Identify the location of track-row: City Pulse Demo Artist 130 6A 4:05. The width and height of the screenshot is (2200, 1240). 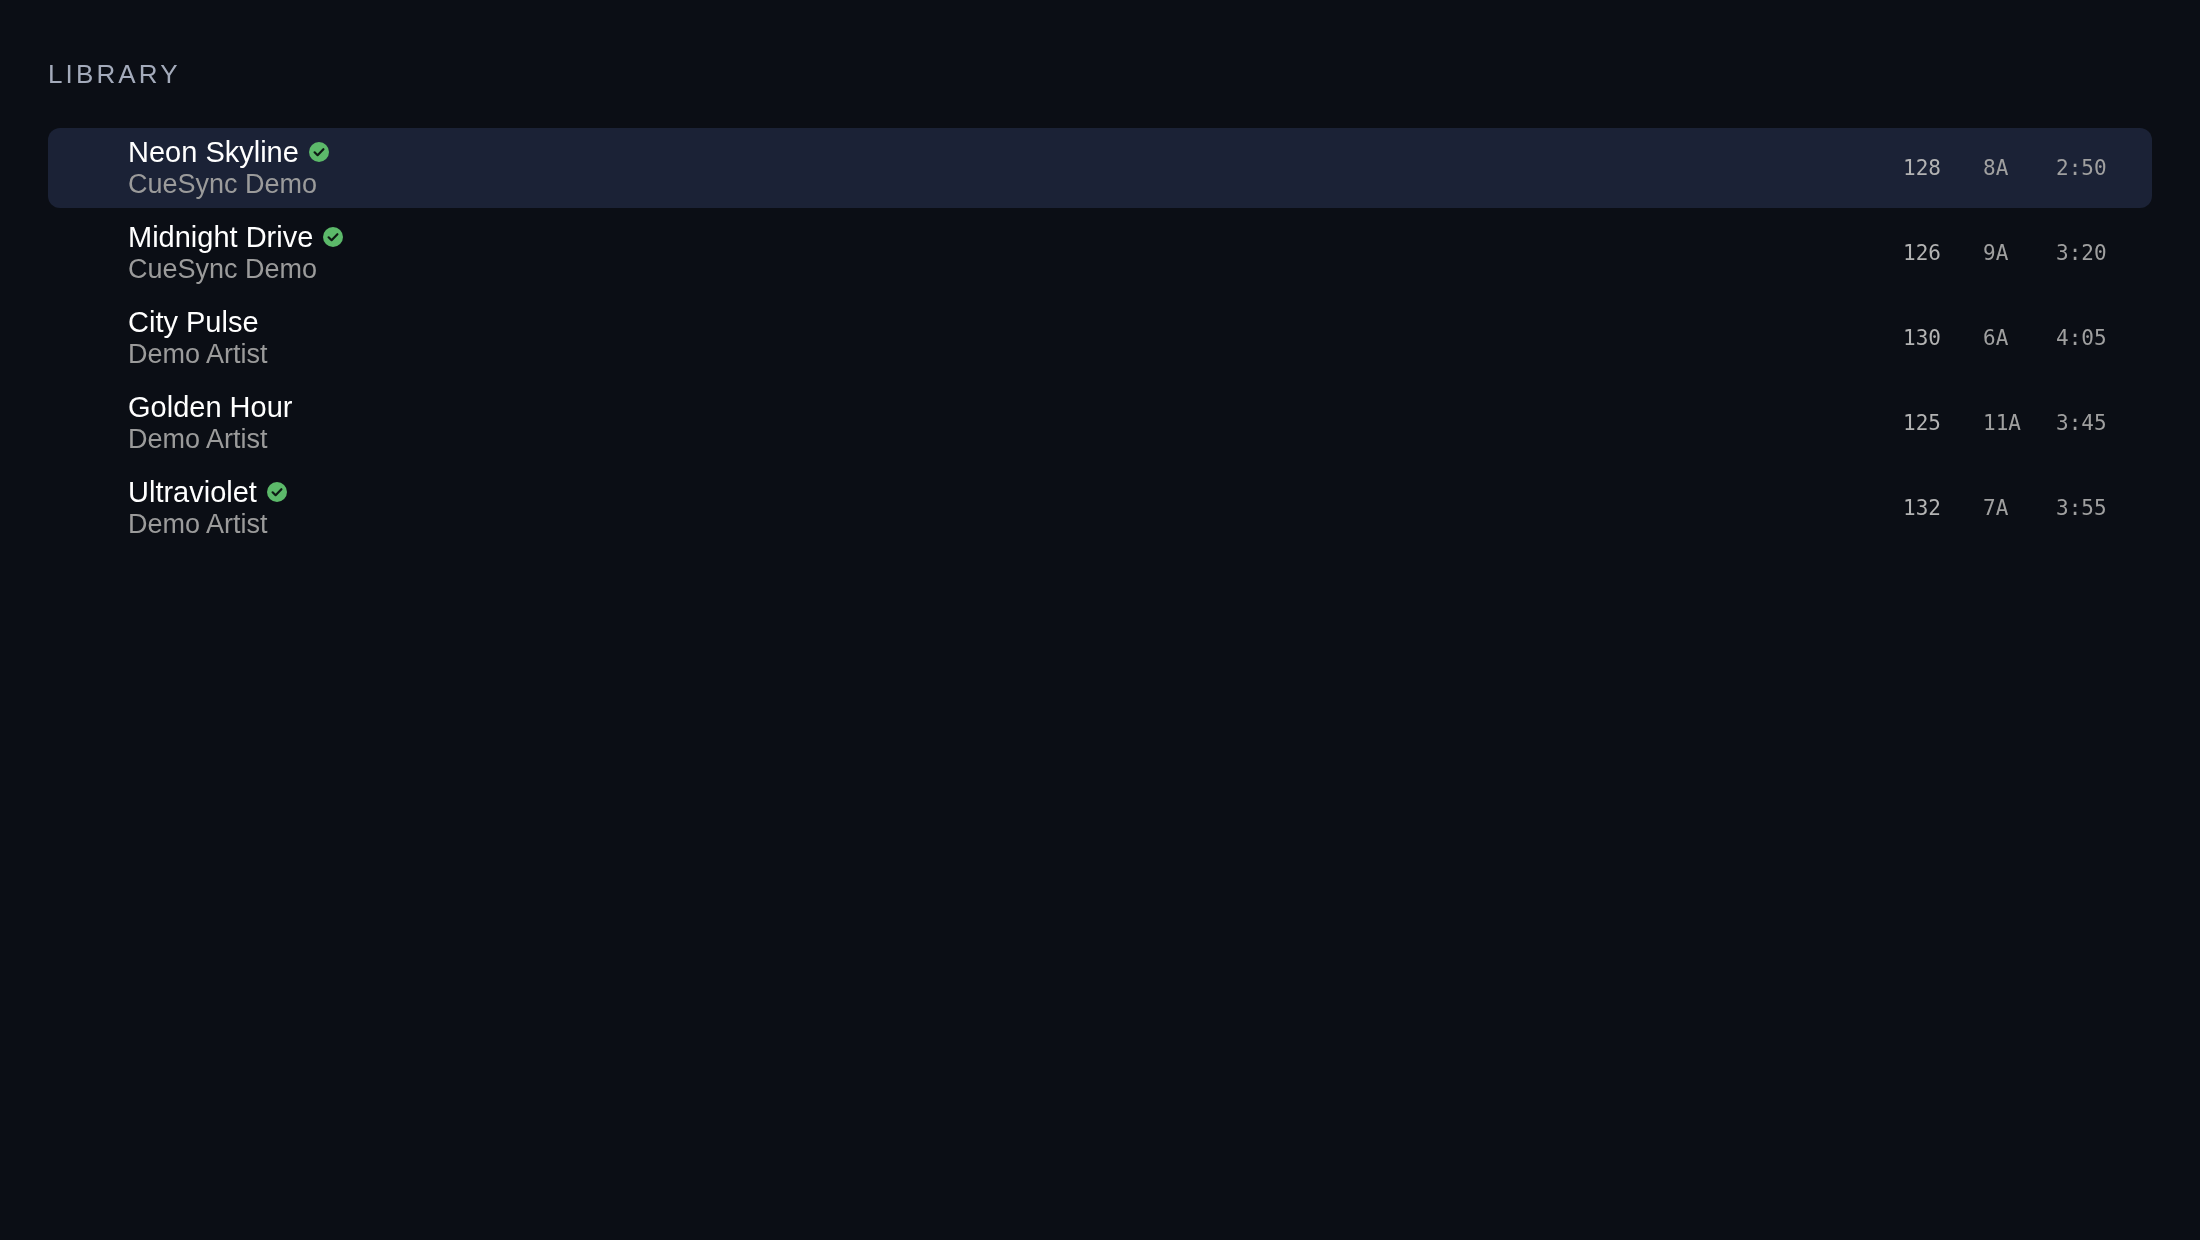
(1100, 338).